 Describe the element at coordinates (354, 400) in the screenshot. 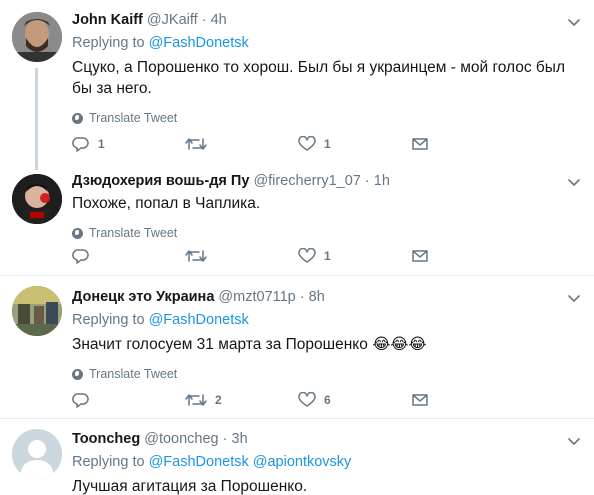

I see `like-button: 6` at that location.